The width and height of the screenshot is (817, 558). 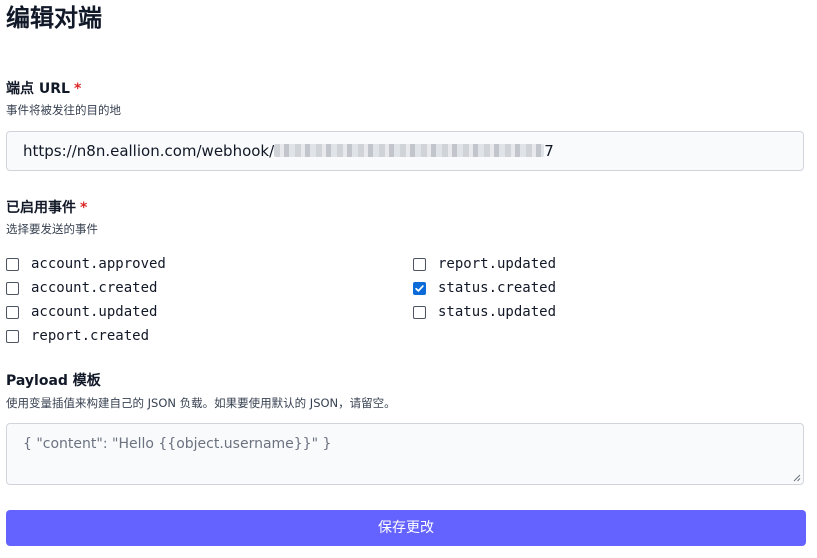 I want to click on checkmark-icon, so click(x=419, y=288).